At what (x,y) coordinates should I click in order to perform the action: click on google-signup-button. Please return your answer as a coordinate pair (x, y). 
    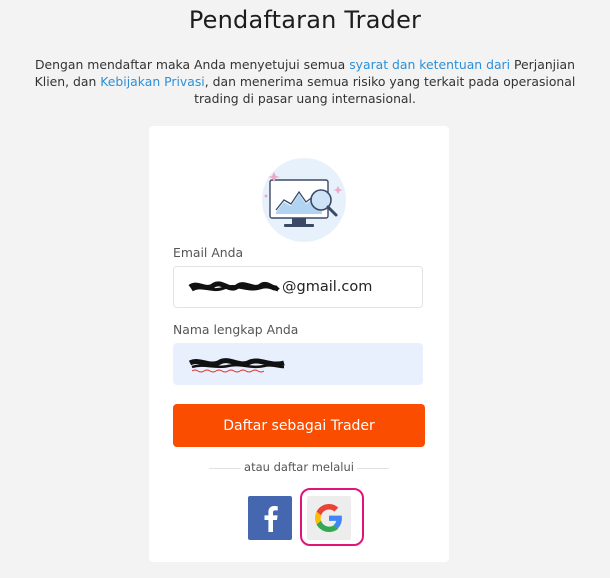
    Looking at the image, I should click on (329, 518).